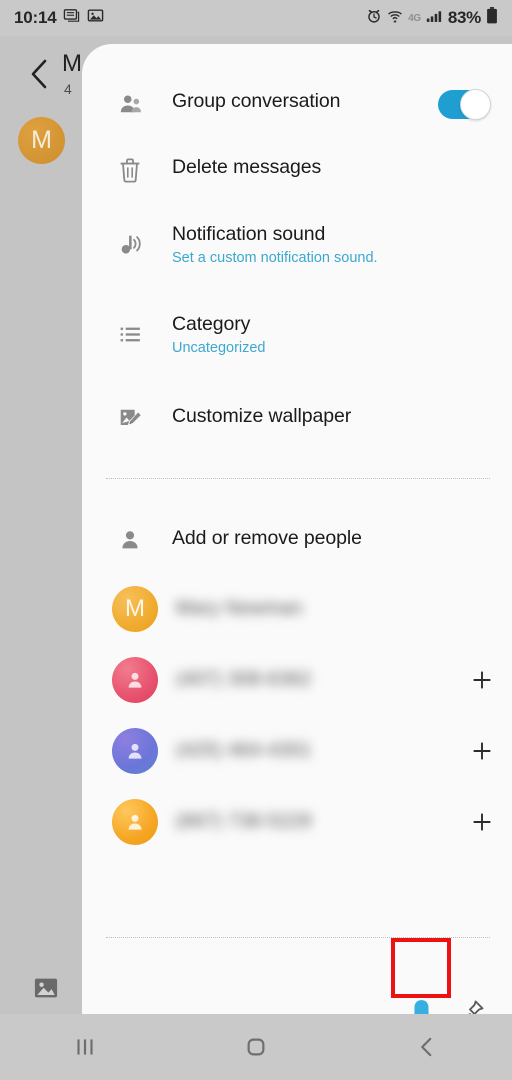 This screenshot has height=1080, width=512. I want to click on alarm-icon, so click(374, 18).